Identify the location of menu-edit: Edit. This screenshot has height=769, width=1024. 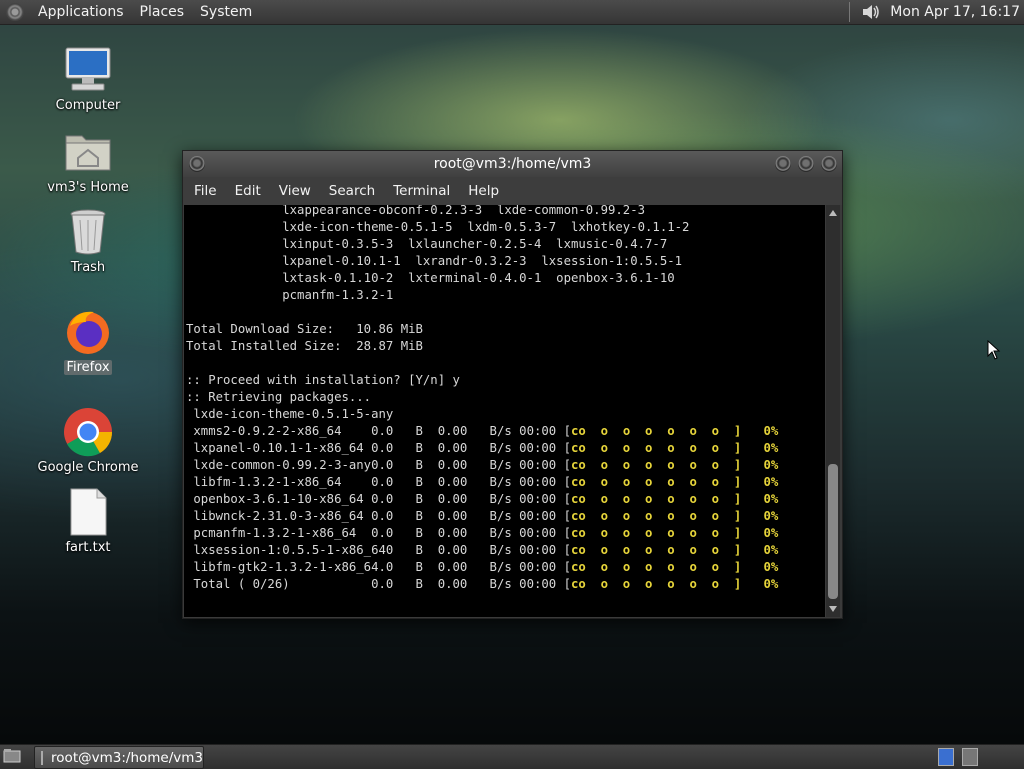
(248, 191).